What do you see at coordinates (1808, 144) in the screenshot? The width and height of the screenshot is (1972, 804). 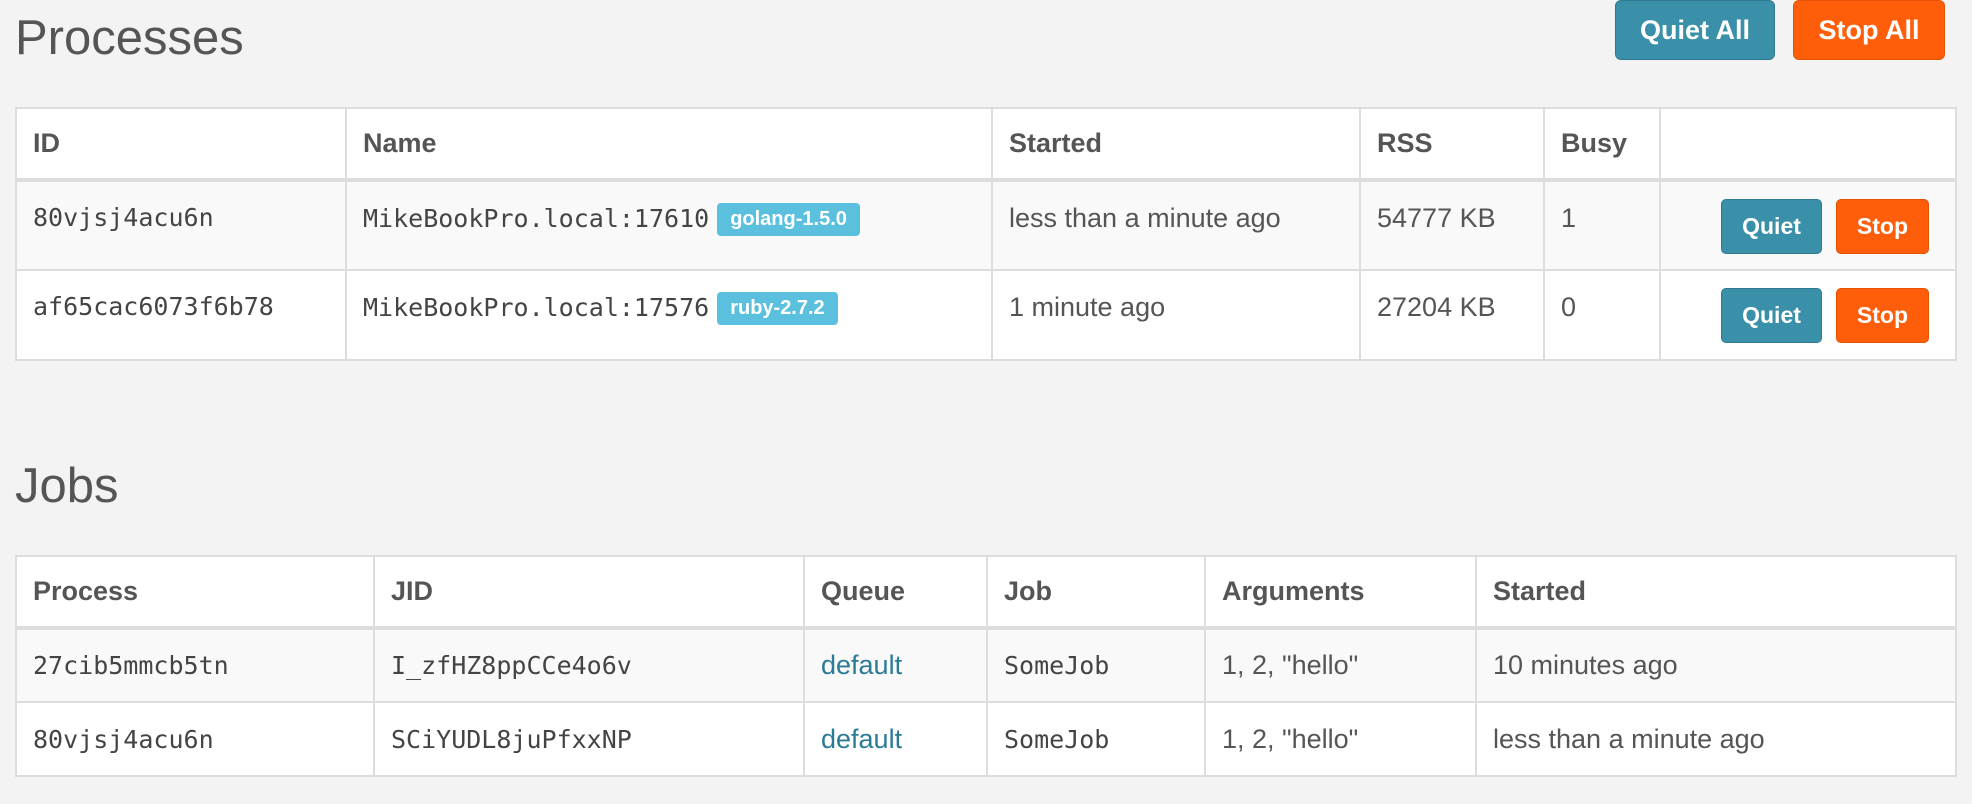 I see `column-header-actions` at bounding box center [1808, 144].